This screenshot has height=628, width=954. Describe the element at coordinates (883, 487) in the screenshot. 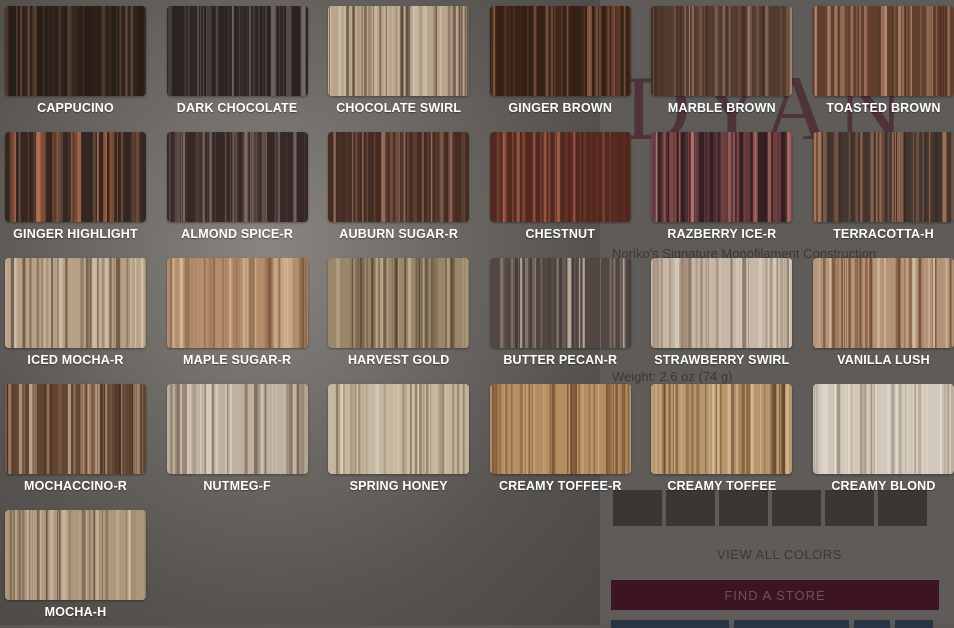

I see `color-swatch-label: CREAMY BLOND` at that location.